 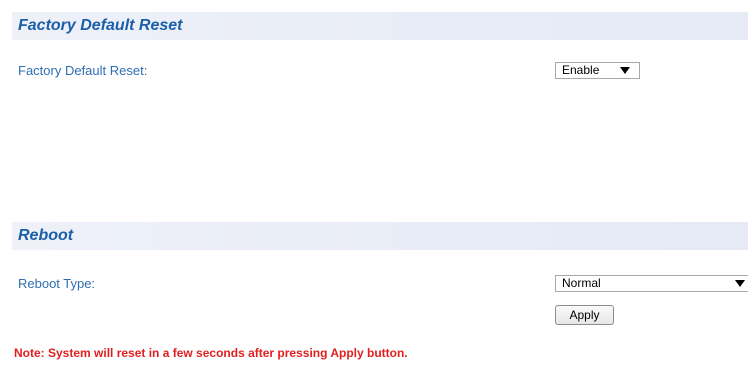 I want to click on factory-reset-label: Factory Default Reset:, so click(x=83, y=70).